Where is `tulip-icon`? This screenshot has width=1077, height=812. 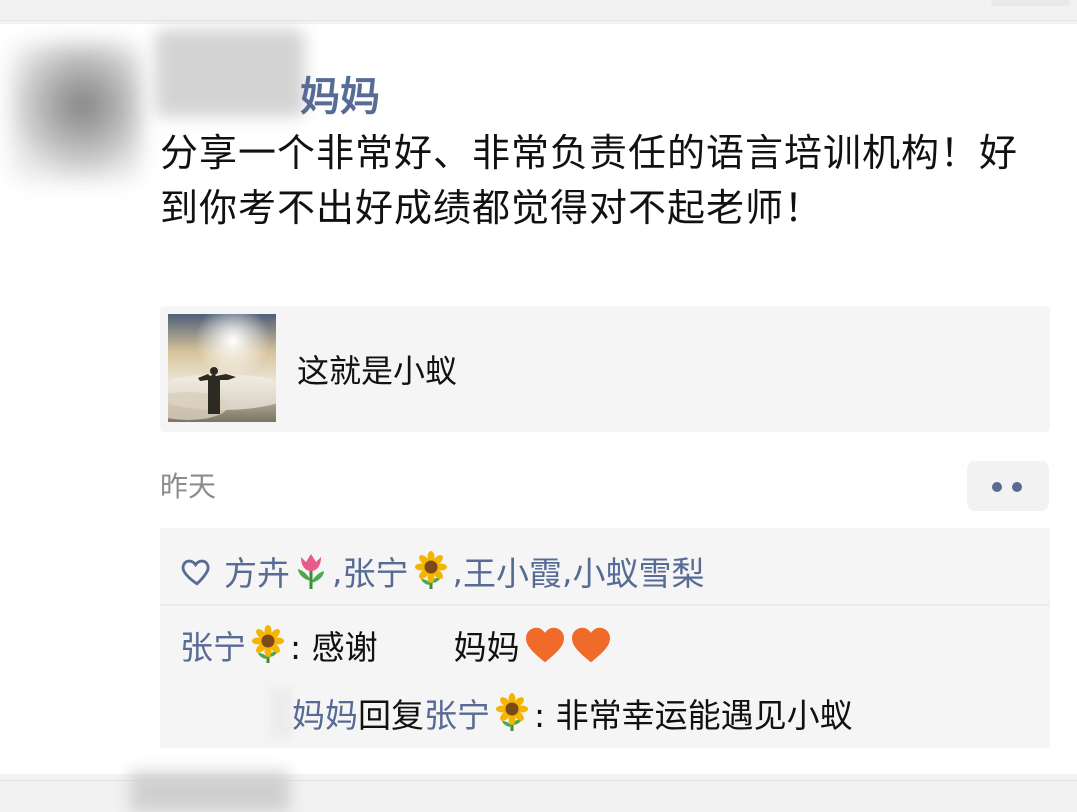
tulip-icon is located at coordinates (311, 571).